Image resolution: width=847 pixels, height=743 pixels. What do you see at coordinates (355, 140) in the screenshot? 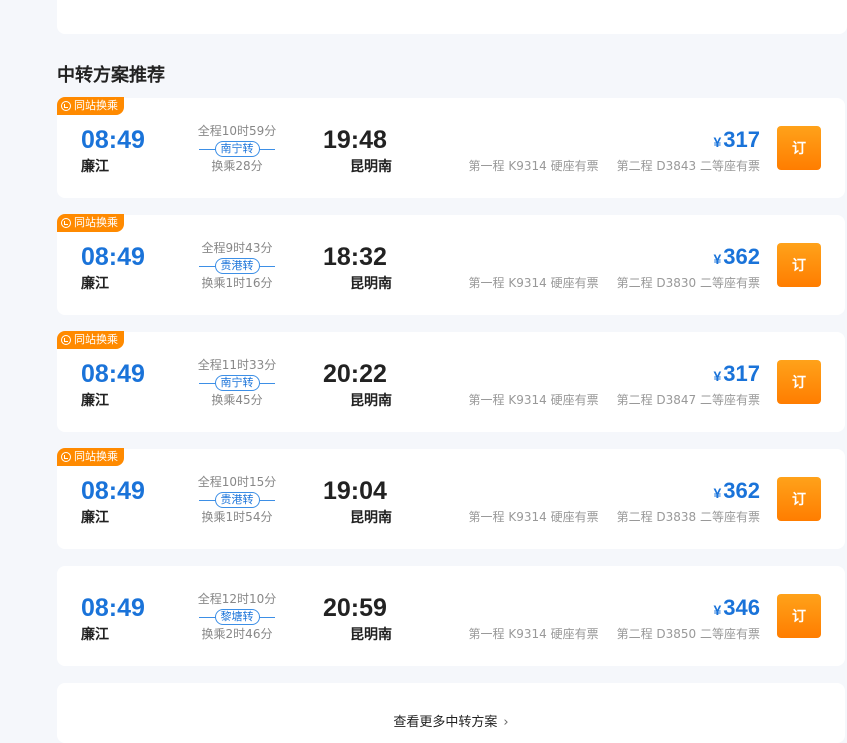
I see `arrival-time: 19:48` at bounding box center [355, 140].